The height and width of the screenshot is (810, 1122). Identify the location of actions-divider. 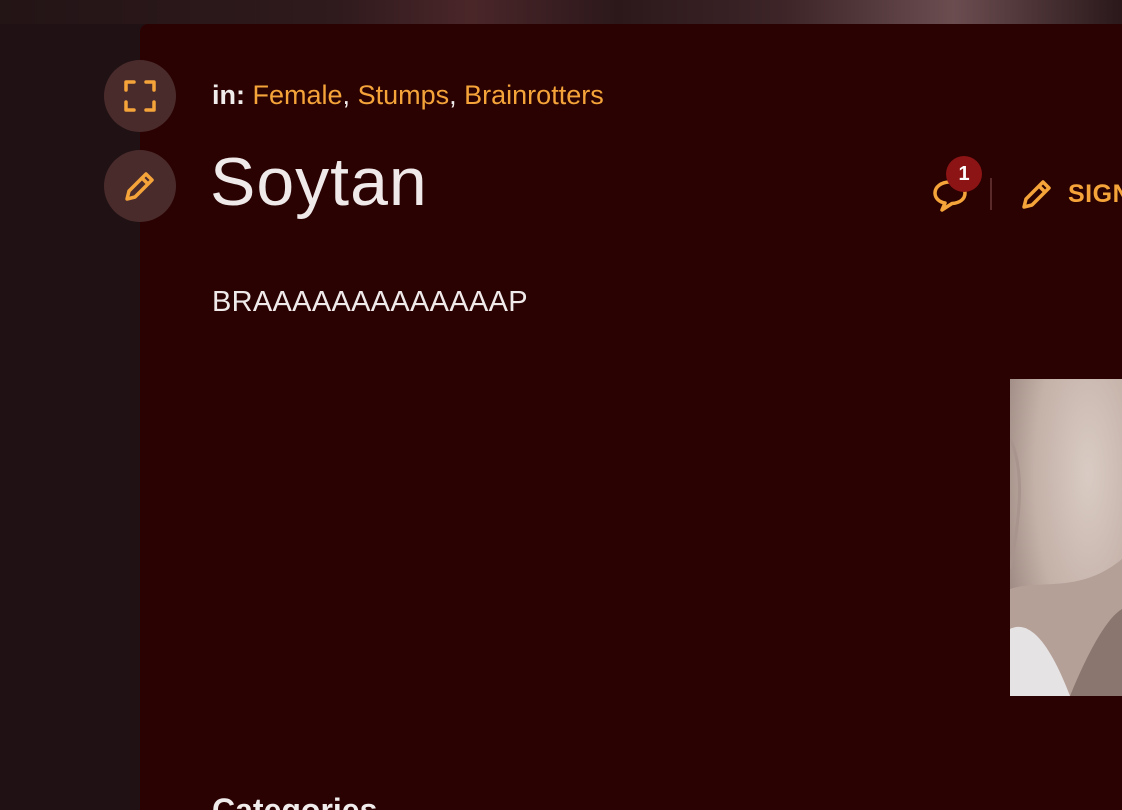
(991, 194).